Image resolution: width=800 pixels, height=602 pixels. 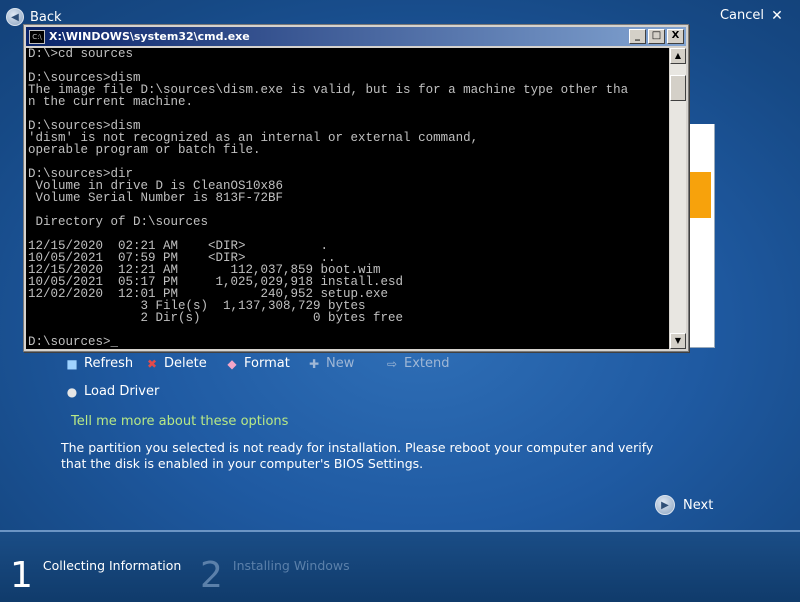 I want to click on cmd-app-icon: C:\, so click(x=37, y=36).